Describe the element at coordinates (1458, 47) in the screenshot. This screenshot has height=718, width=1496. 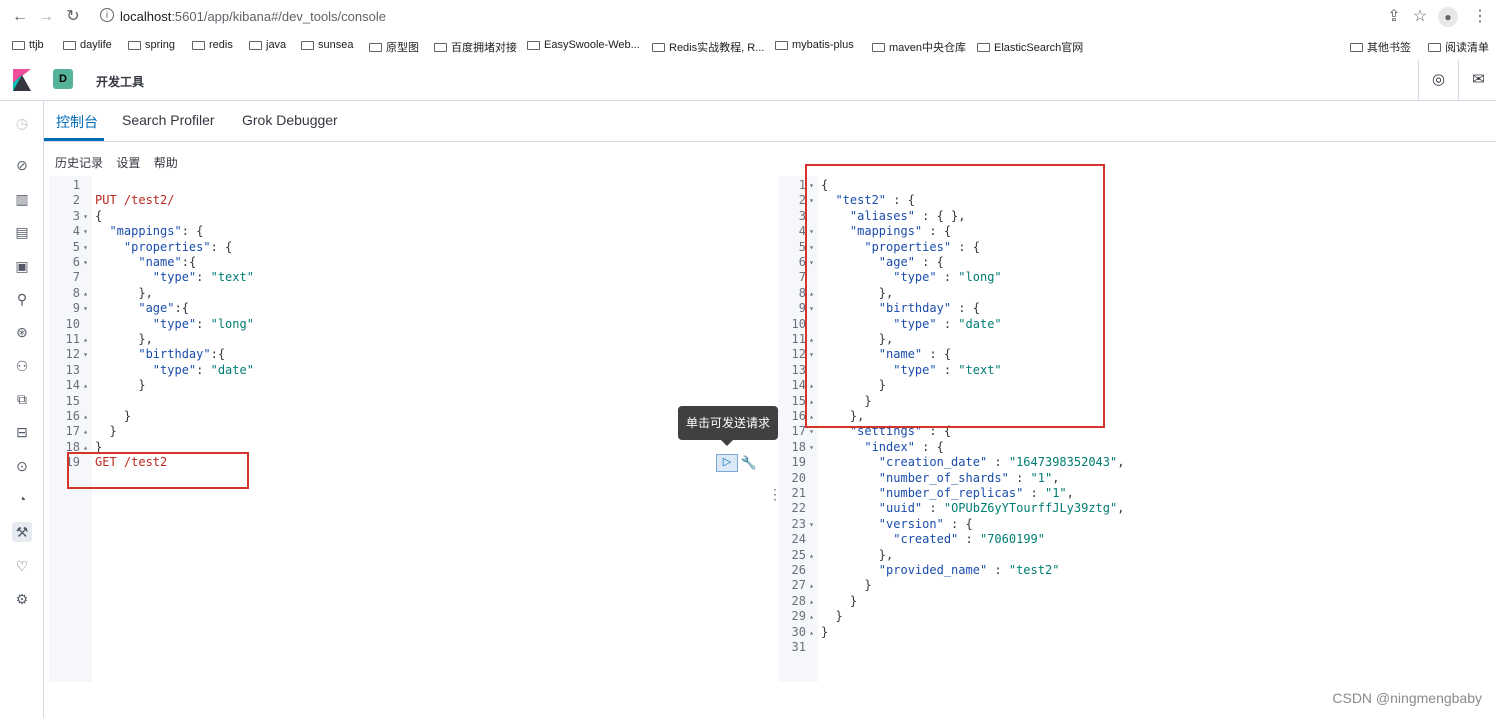
I see `bookmark-item: 阅读清单` at that location.